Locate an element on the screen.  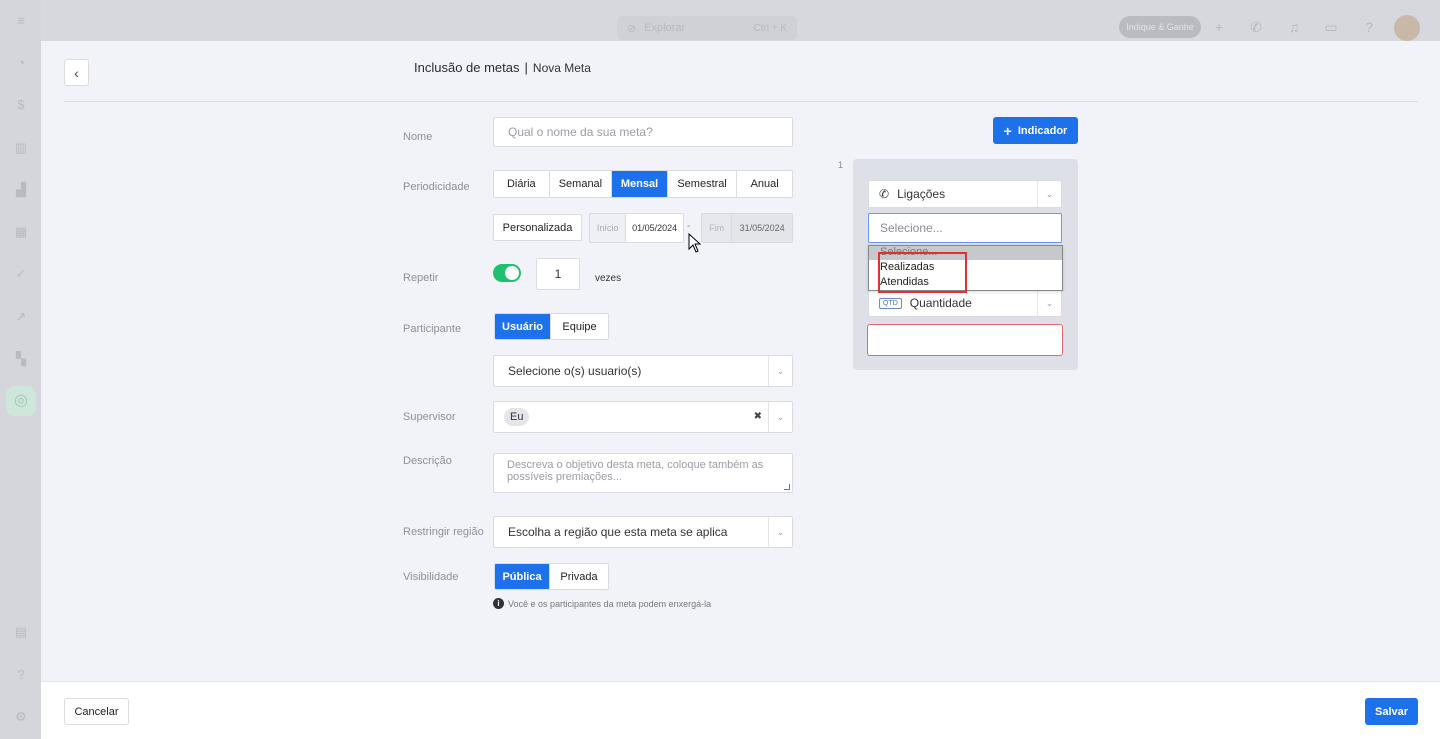
search-icon: ⊘ is located at coordinates (632, 28).